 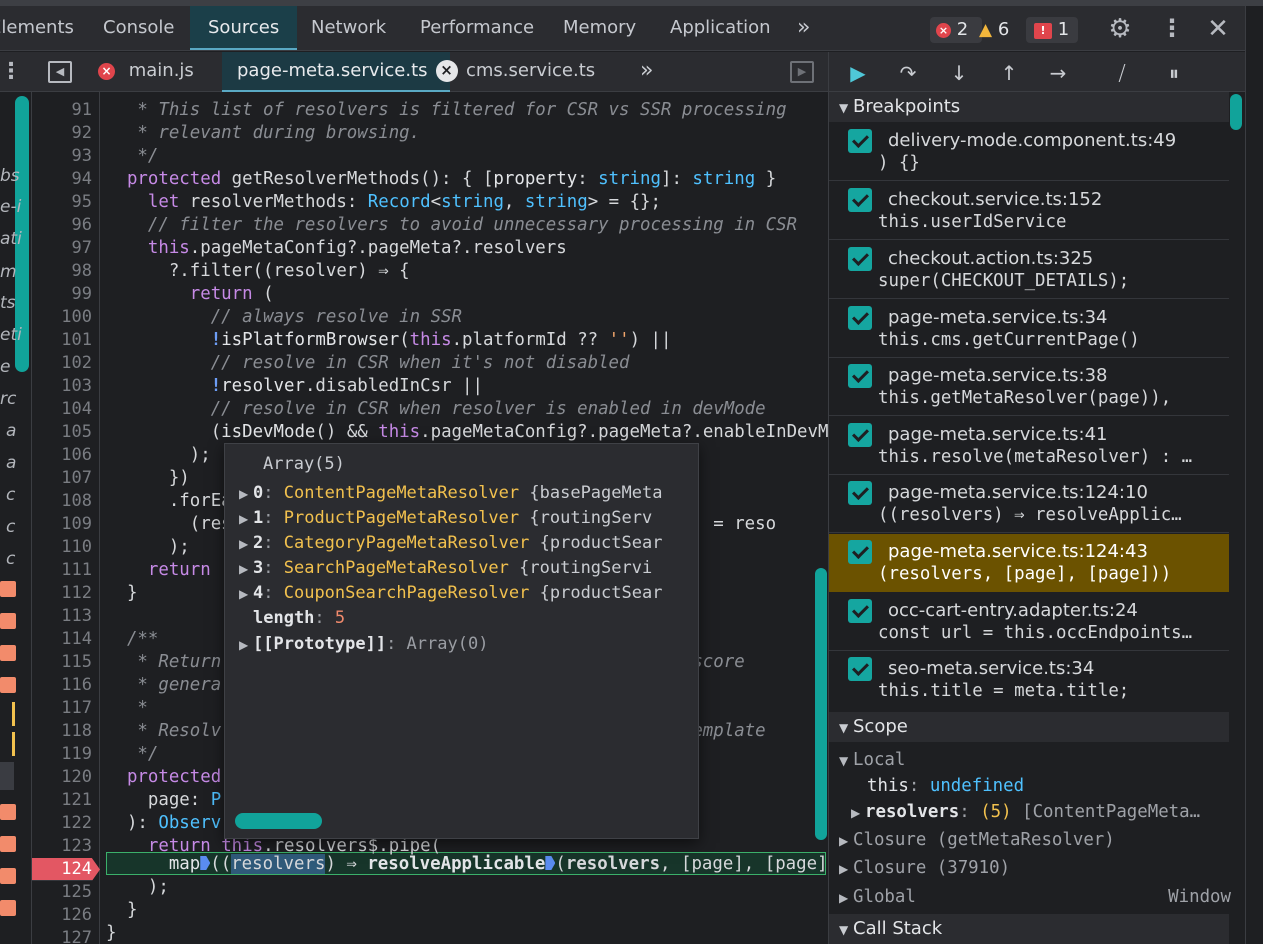 What do you see at coordinates (1174, 73) in the screenshot?
I see `pause-on-exceptions-icon: ⏸` at bounding box center [1174, 73].